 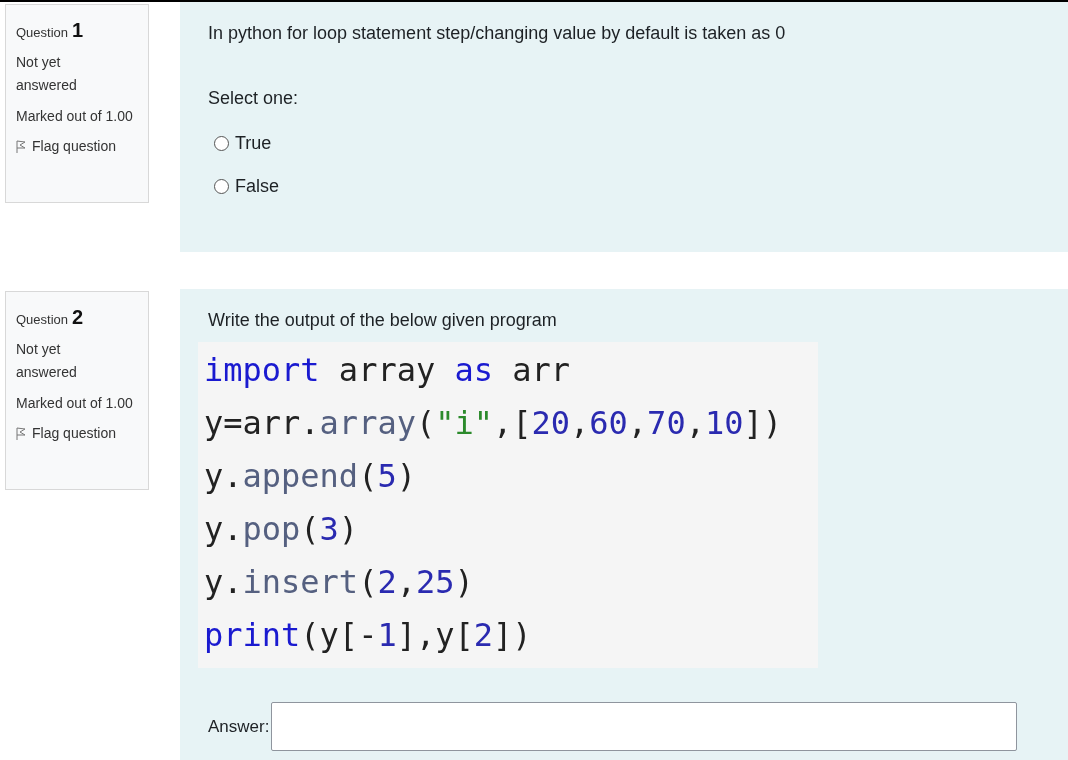 I want to click on code-line: print(y[-1],y[2]), so click(x=368, y=635).